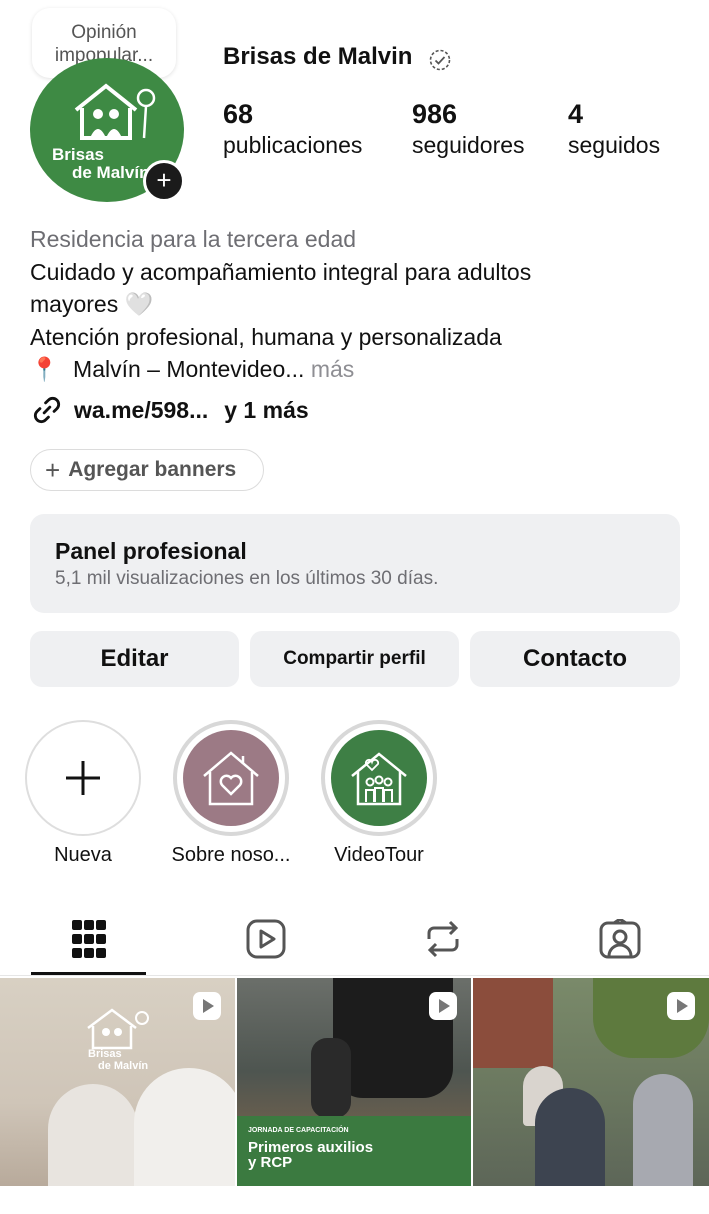  I want to click on reels-icon, so click(265, 939).